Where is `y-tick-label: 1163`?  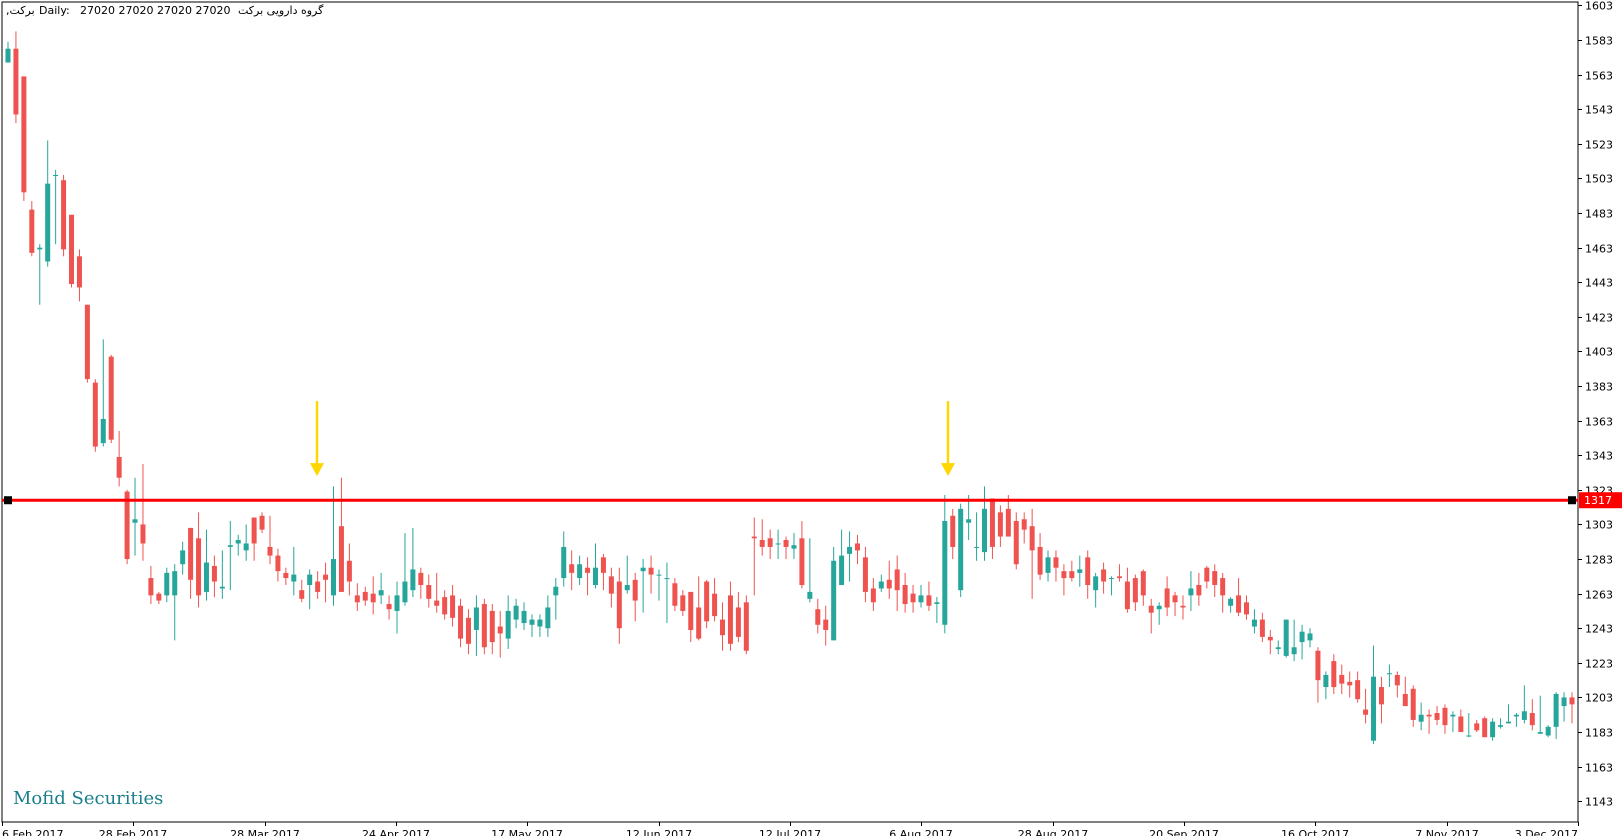 y-tick-label: 1163 is located at coordinates (1599, 768).